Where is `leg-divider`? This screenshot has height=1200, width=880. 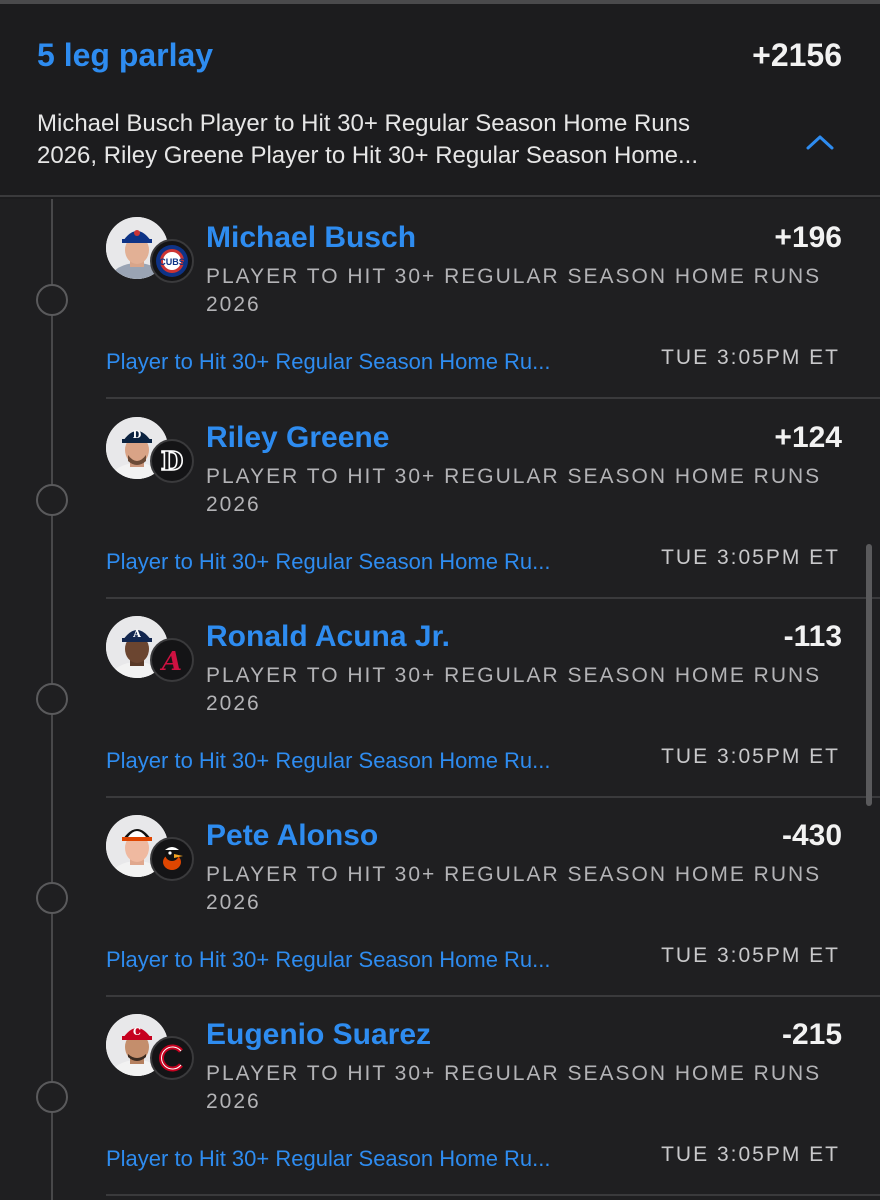
leg-divider is located at coordinates (493, 1195).